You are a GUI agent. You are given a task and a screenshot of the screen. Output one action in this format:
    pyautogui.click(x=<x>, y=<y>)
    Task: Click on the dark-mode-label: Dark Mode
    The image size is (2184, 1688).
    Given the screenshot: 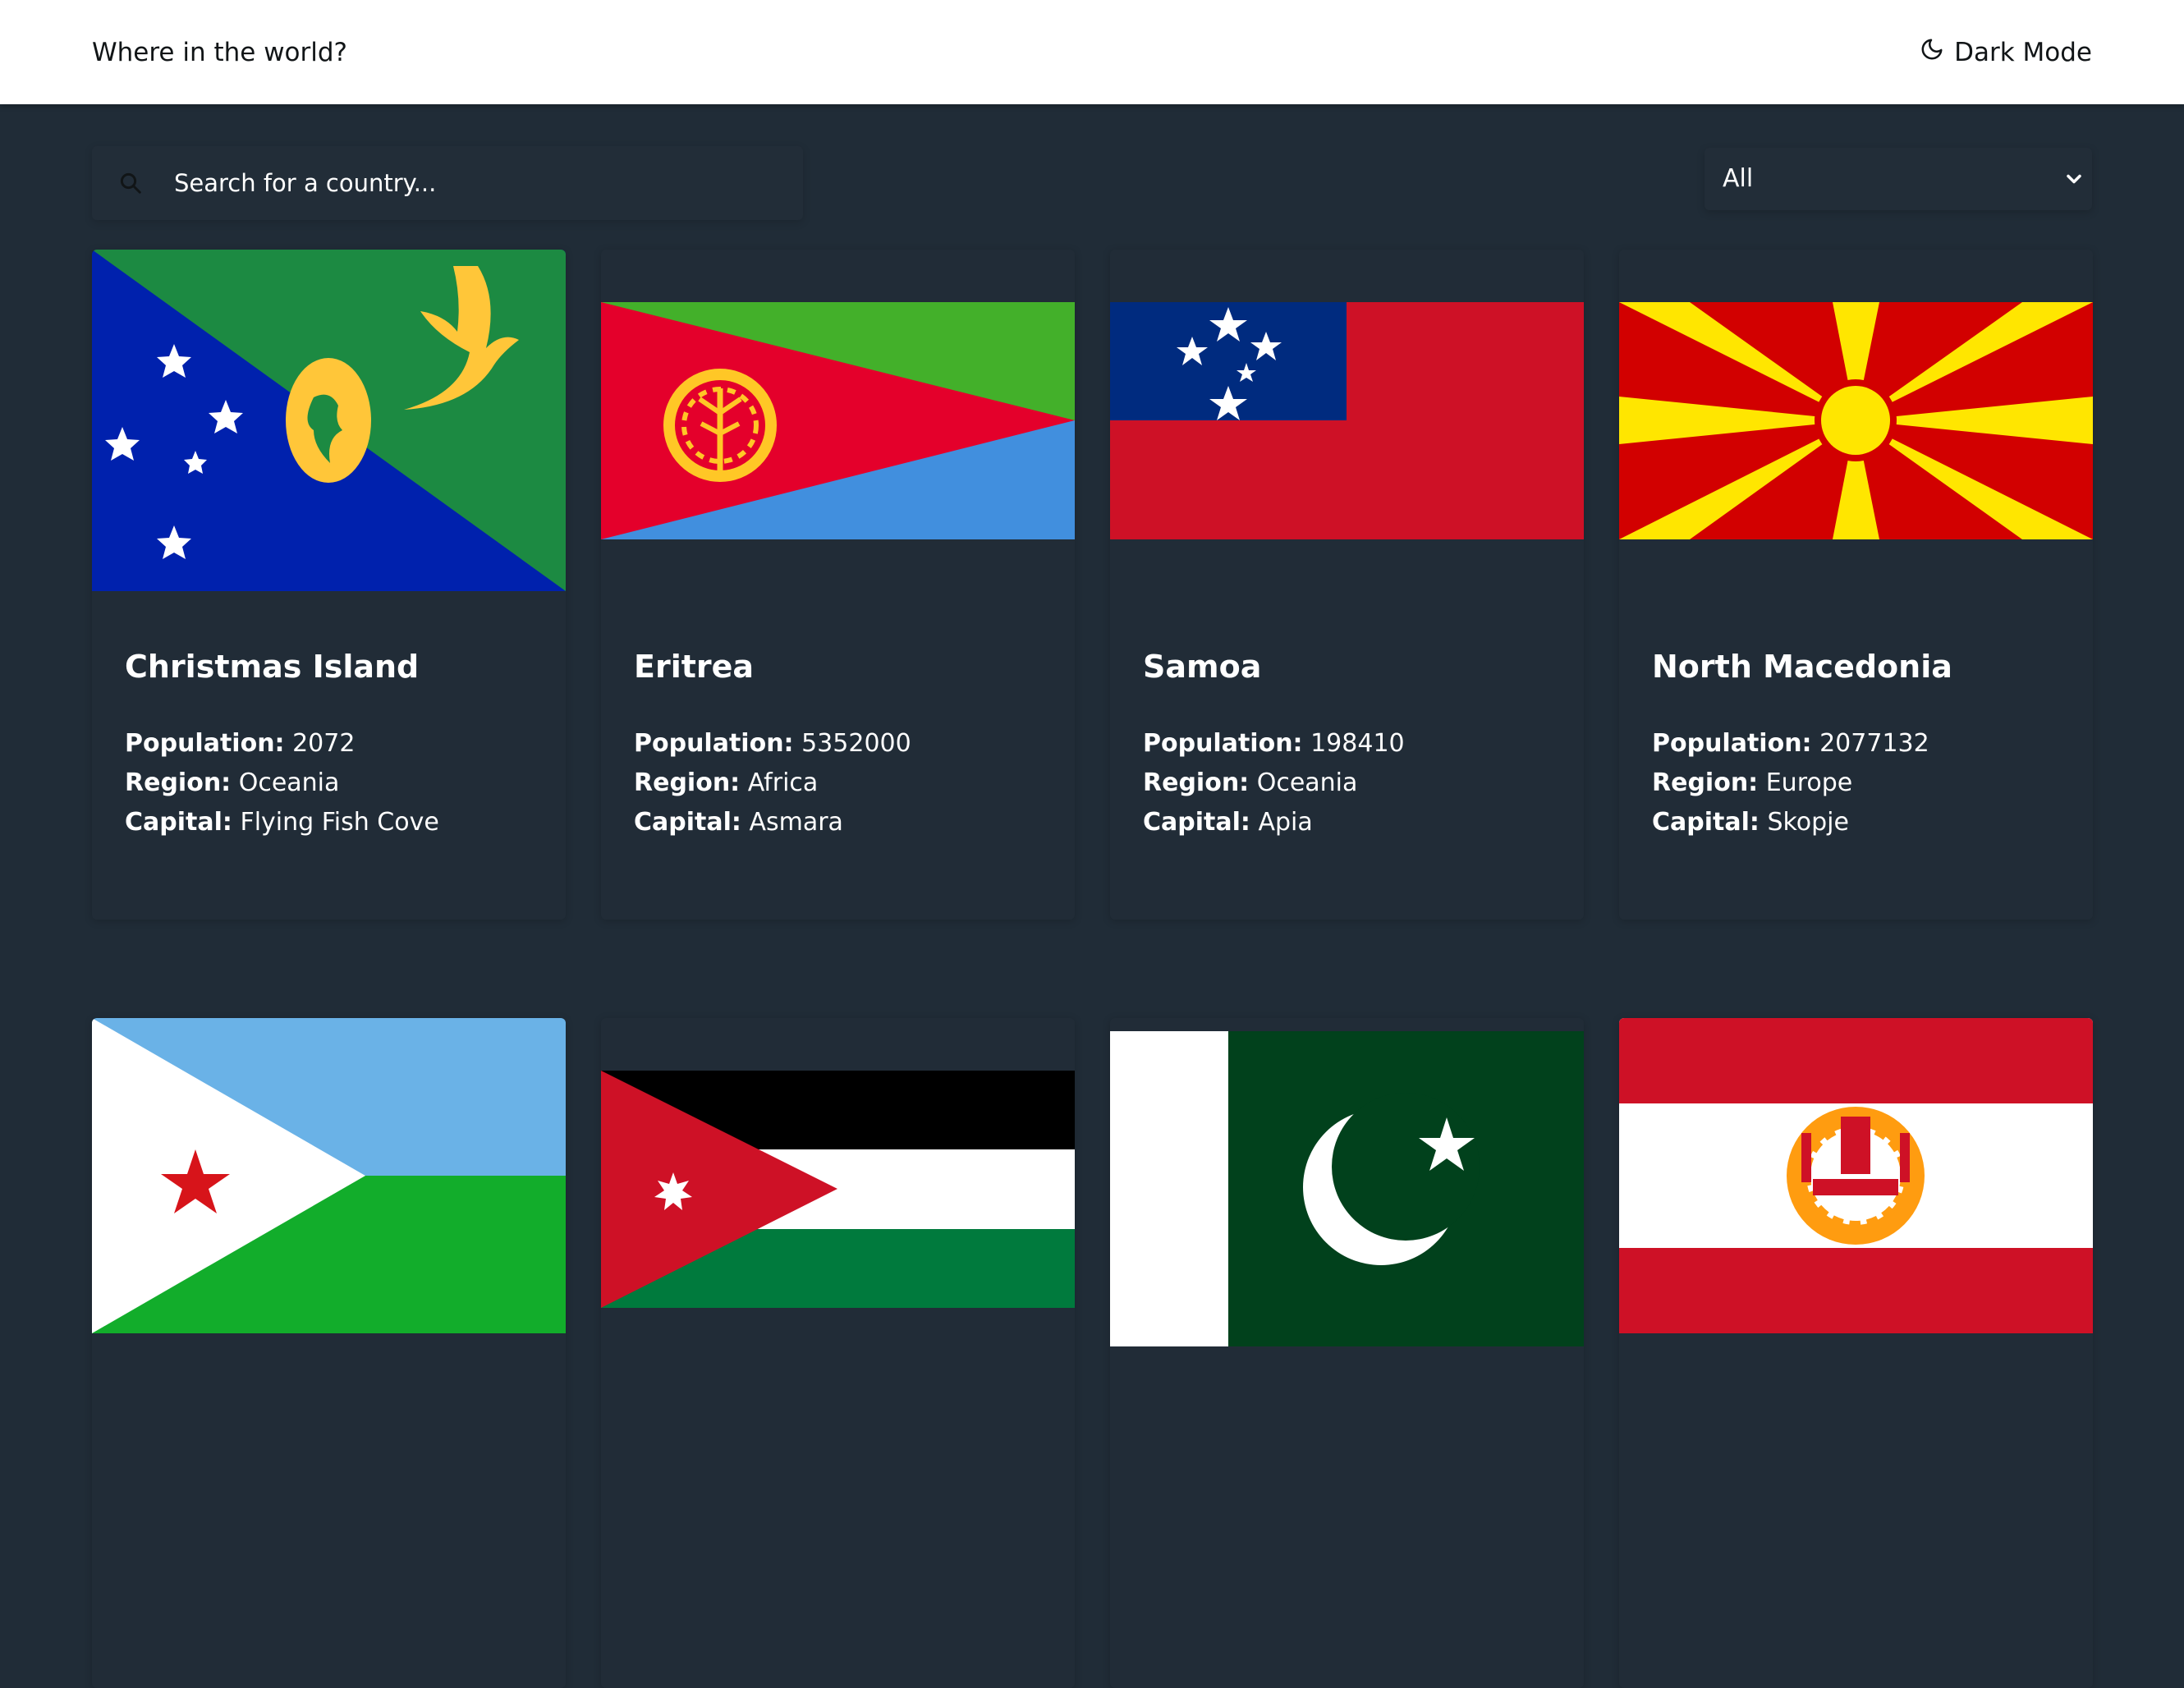 What is the action you would take?
    pyautogui.click(x=2023, y=52)
    